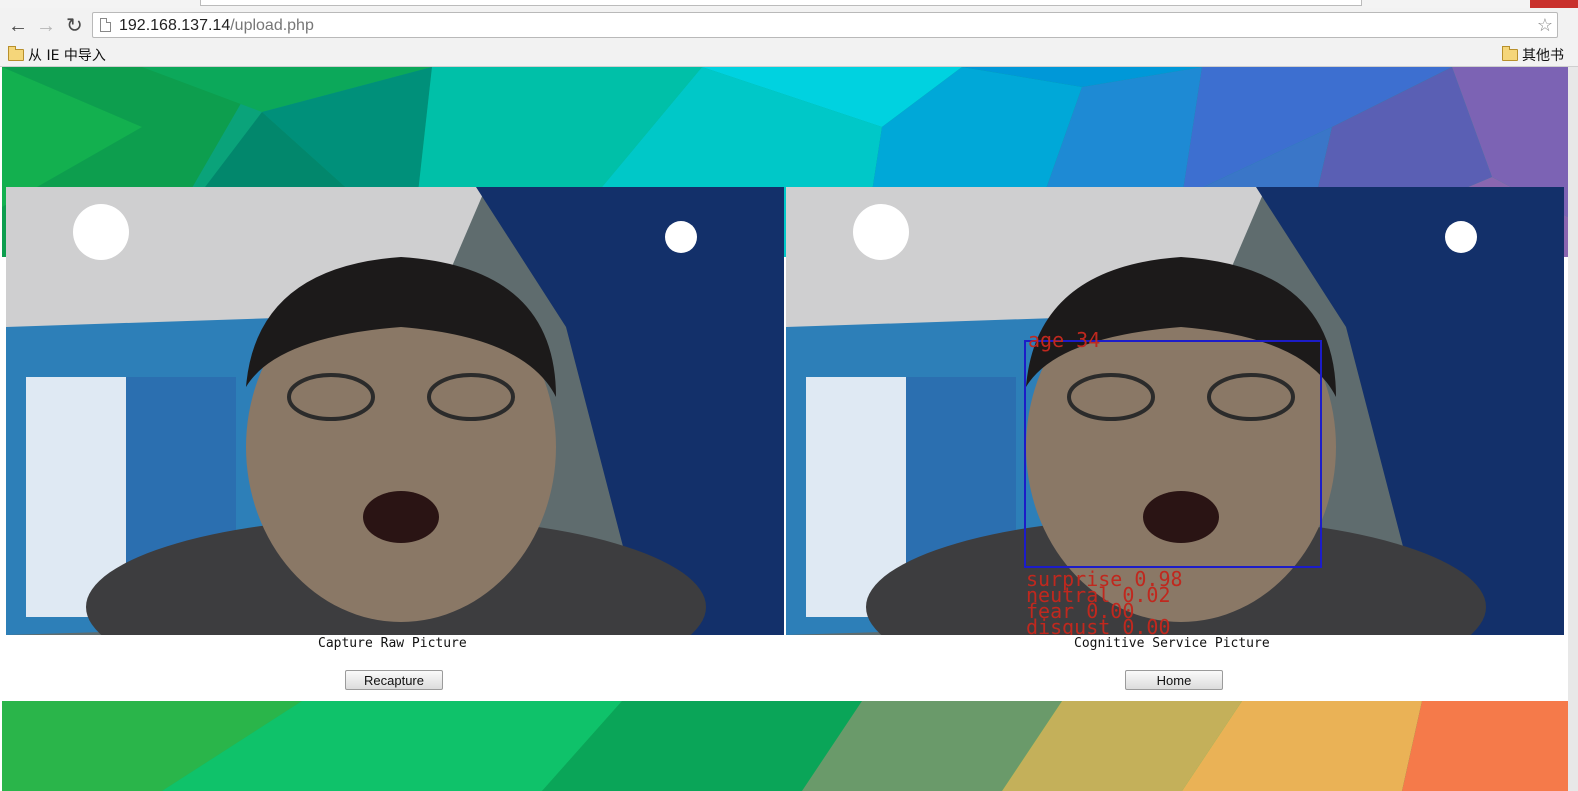  I want to click on bookmark-import-ie: 从 IE 中导入, so click(57, 55).